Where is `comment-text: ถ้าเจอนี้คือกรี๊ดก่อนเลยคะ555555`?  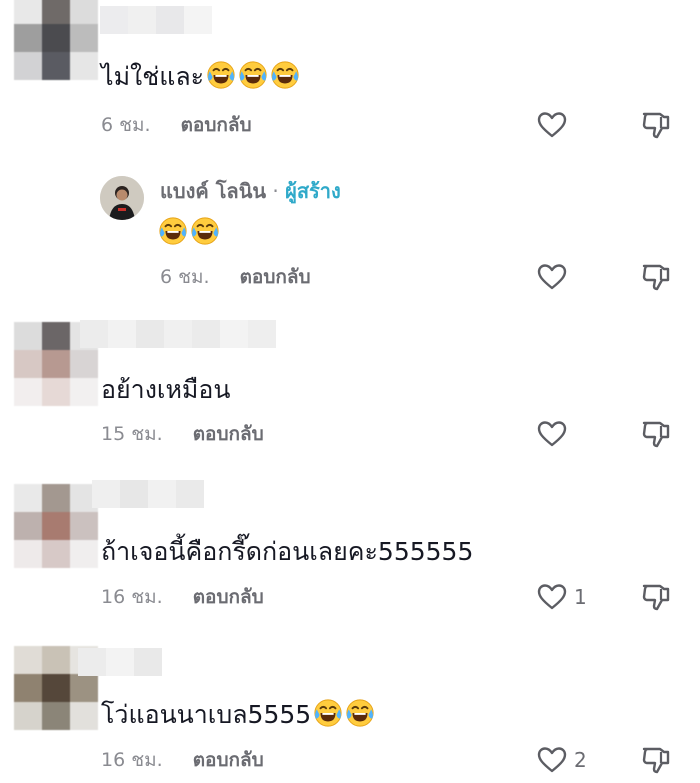
comment-text: ถ้าเจอนี้คือกรี๊ดก่อนเลยคะ555555 is located at coordinates (287, 551).